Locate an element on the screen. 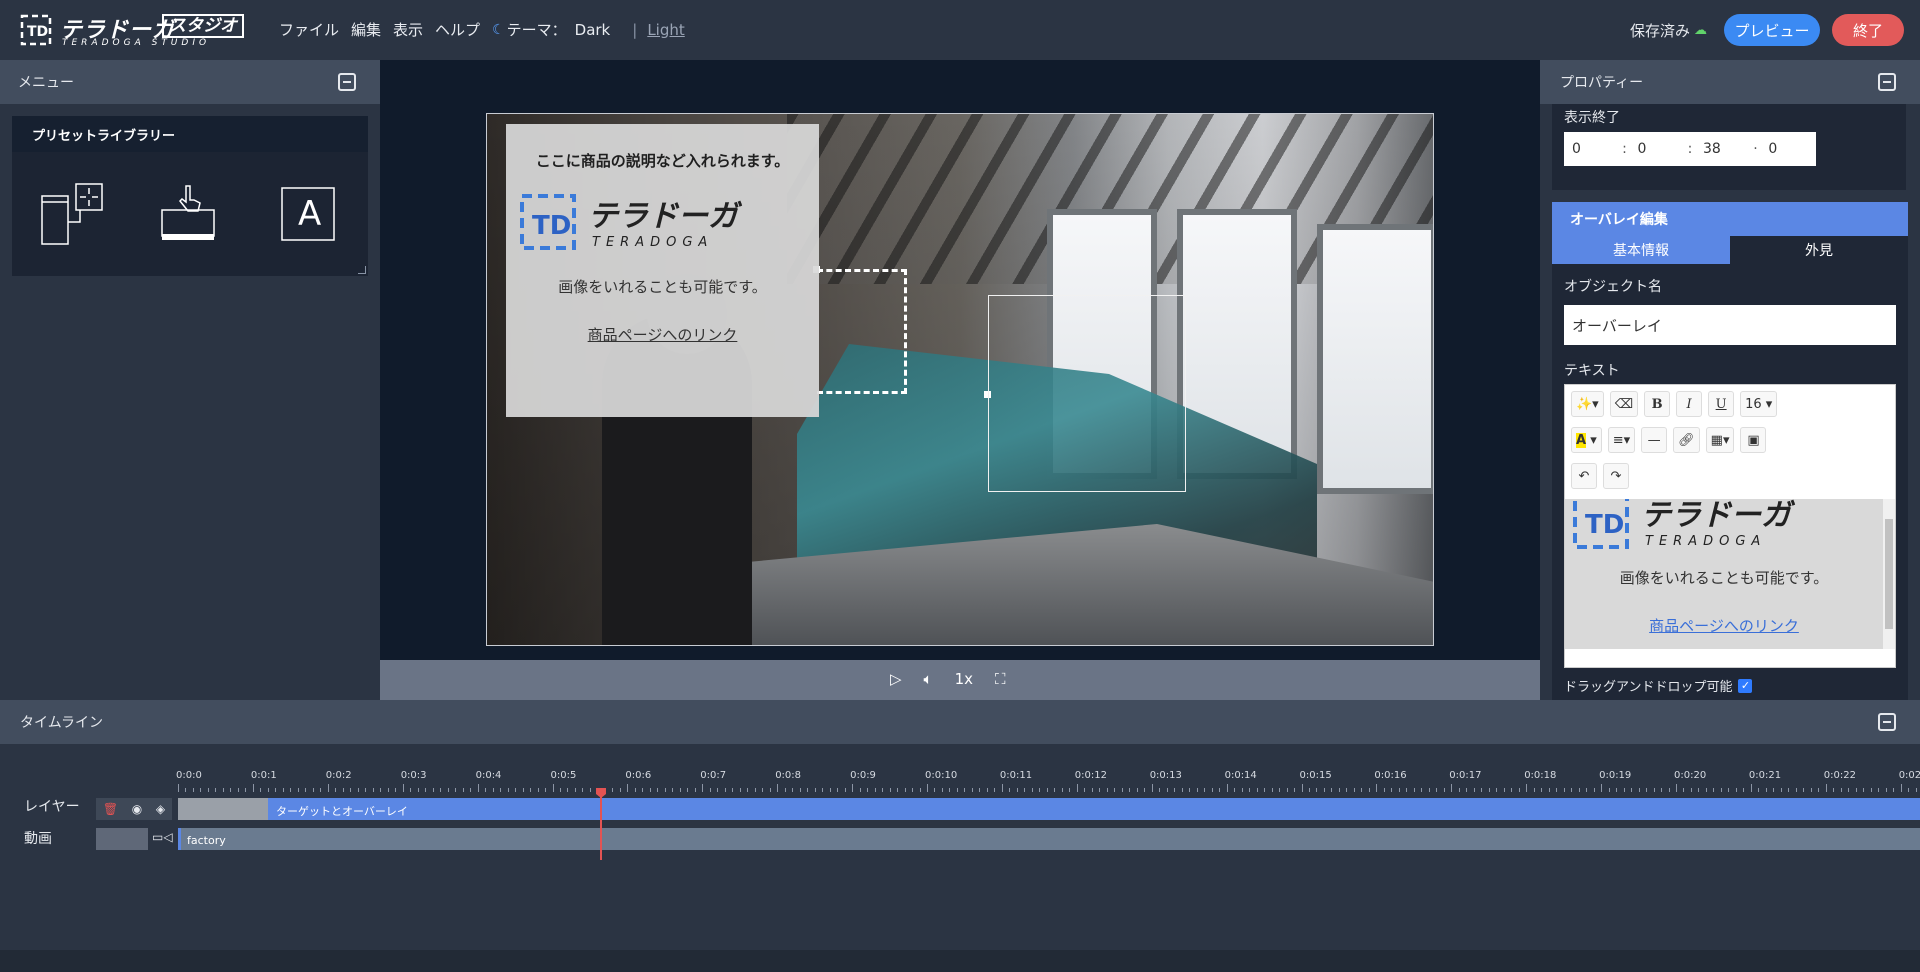 This screenshot has width=1920, height=972. overlay-edit-tabs: 基本情報 外見 is located at coordinates (1730, 250).